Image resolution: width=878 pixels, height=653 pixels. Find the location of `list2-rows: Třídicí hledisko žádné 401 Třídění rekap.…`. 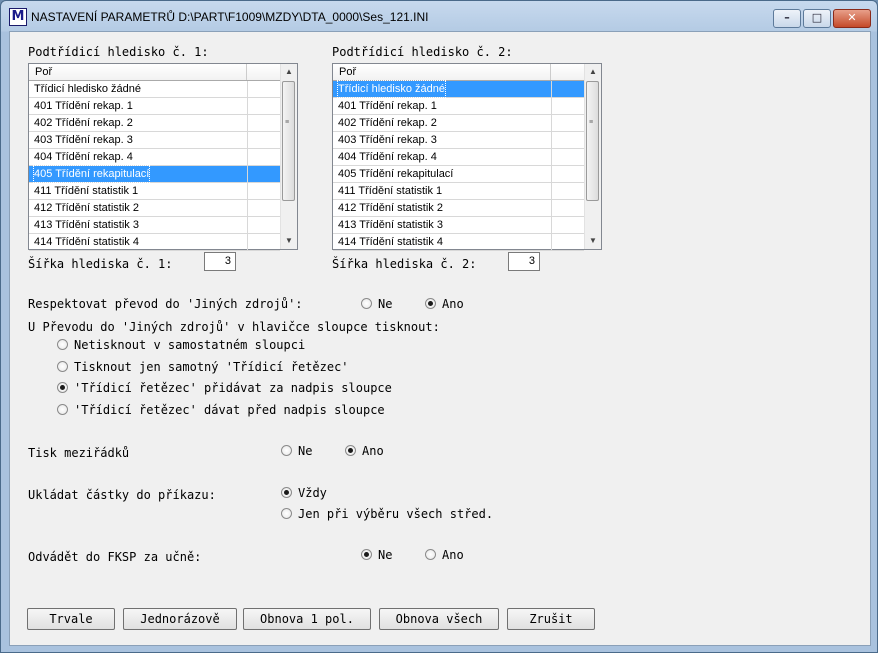

list2-rows: Třídicí hledisko žádné 401 Třídění rekap.… is located at coordinates (458, 165).